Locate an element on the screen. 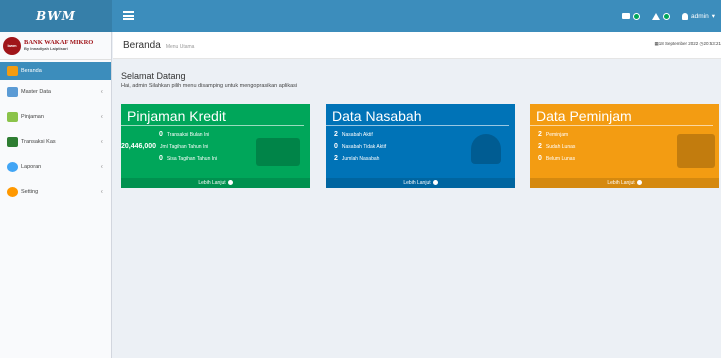 Image resolution: width=721 pixels, height=358 pixels. time-text: 20:53:21 is located at coordinates (712, 43).